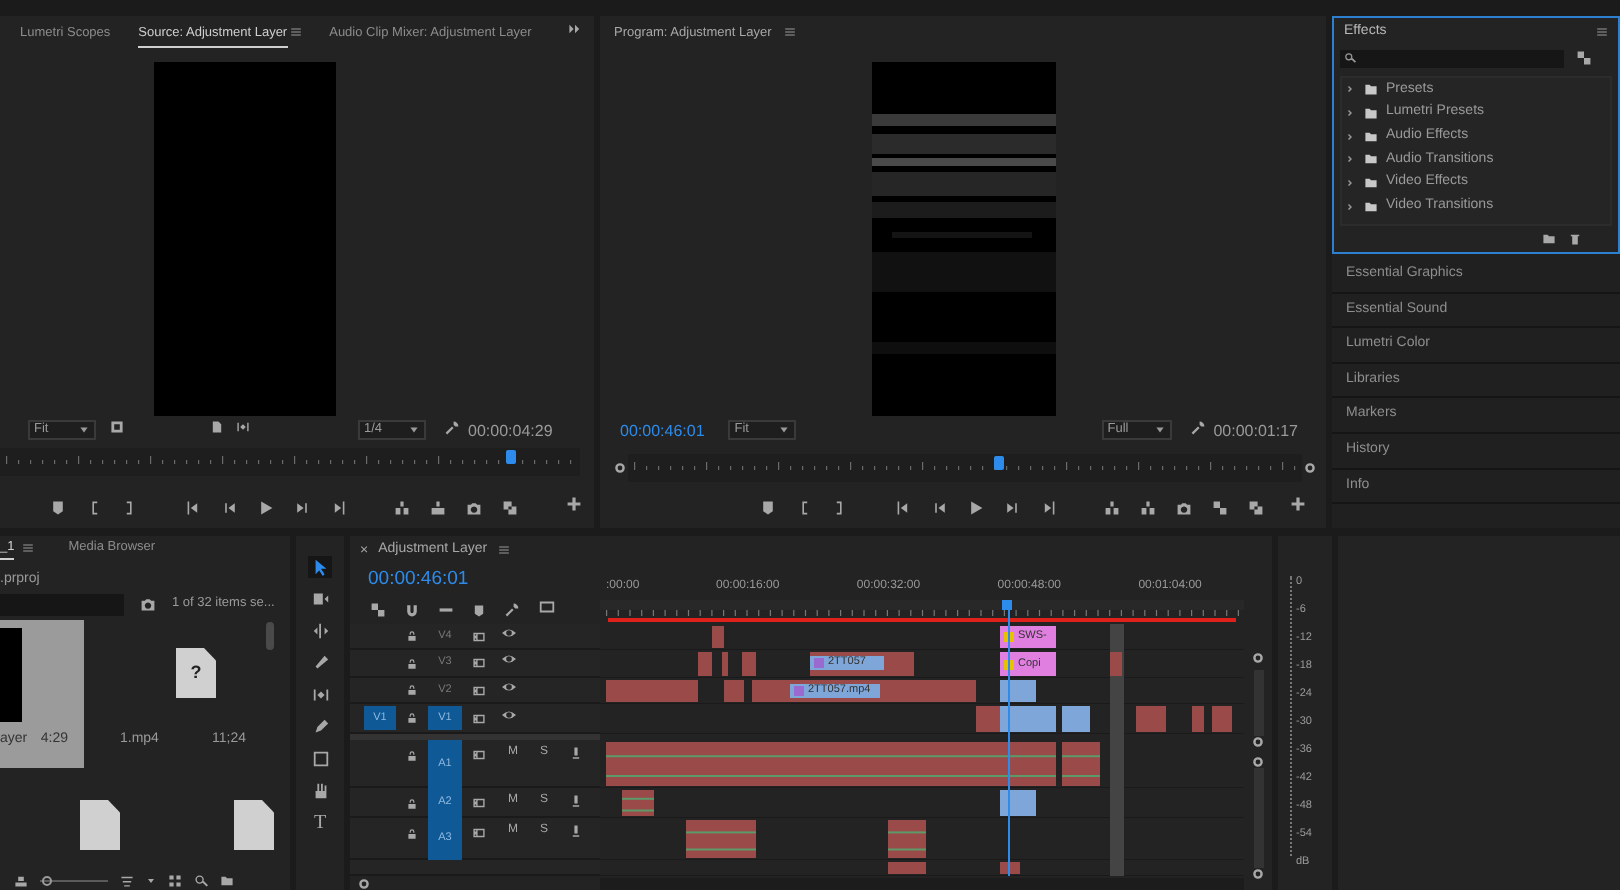  Describe the element at coordinates (510, 431) in the screenshot. I see `duration-timecode: 00:00:04:29` at that location.